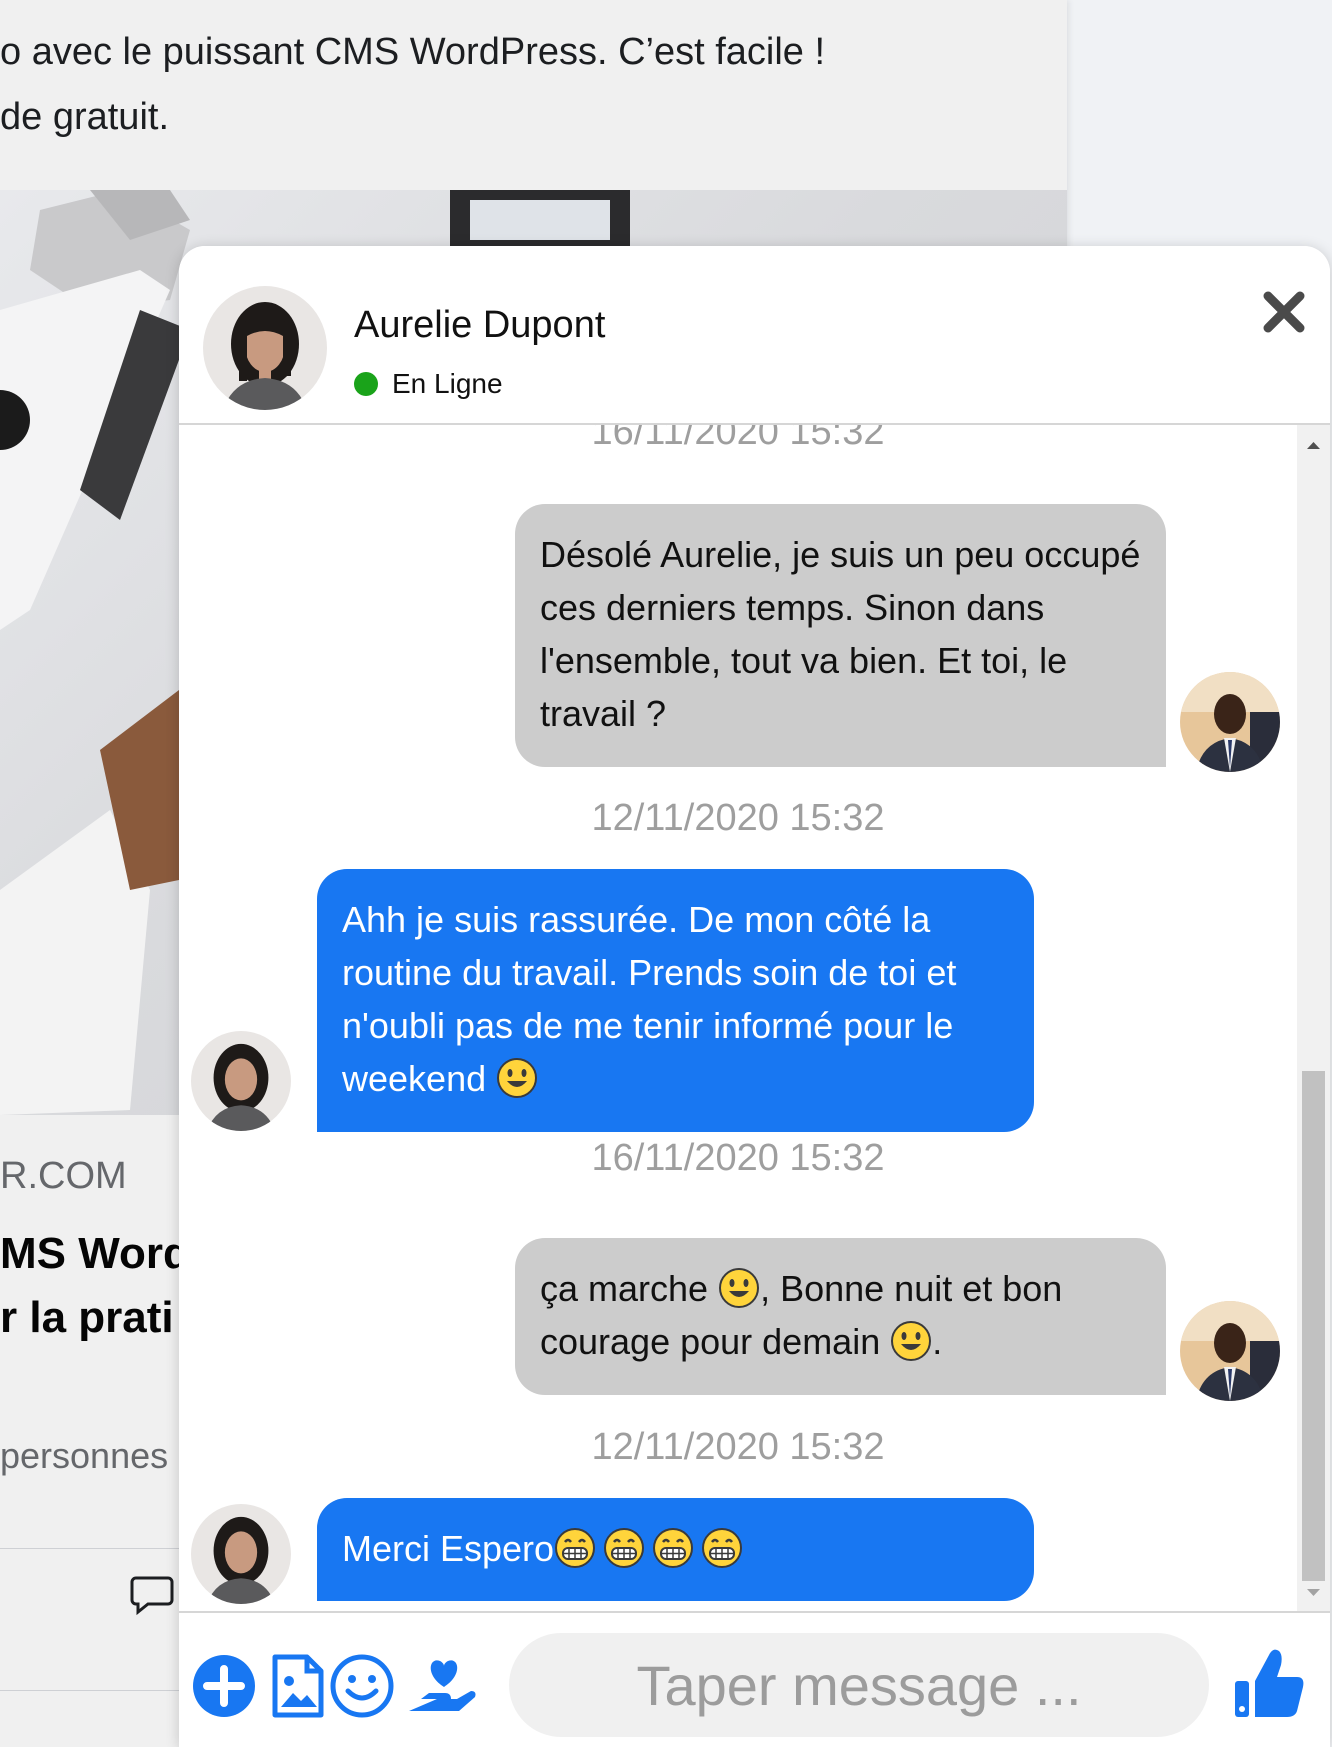 The image size is (1332, 1747). What do you see at coordinates (859, 1685) in the screenshot?
I see `message-input` at bounding box center [859, 1685].